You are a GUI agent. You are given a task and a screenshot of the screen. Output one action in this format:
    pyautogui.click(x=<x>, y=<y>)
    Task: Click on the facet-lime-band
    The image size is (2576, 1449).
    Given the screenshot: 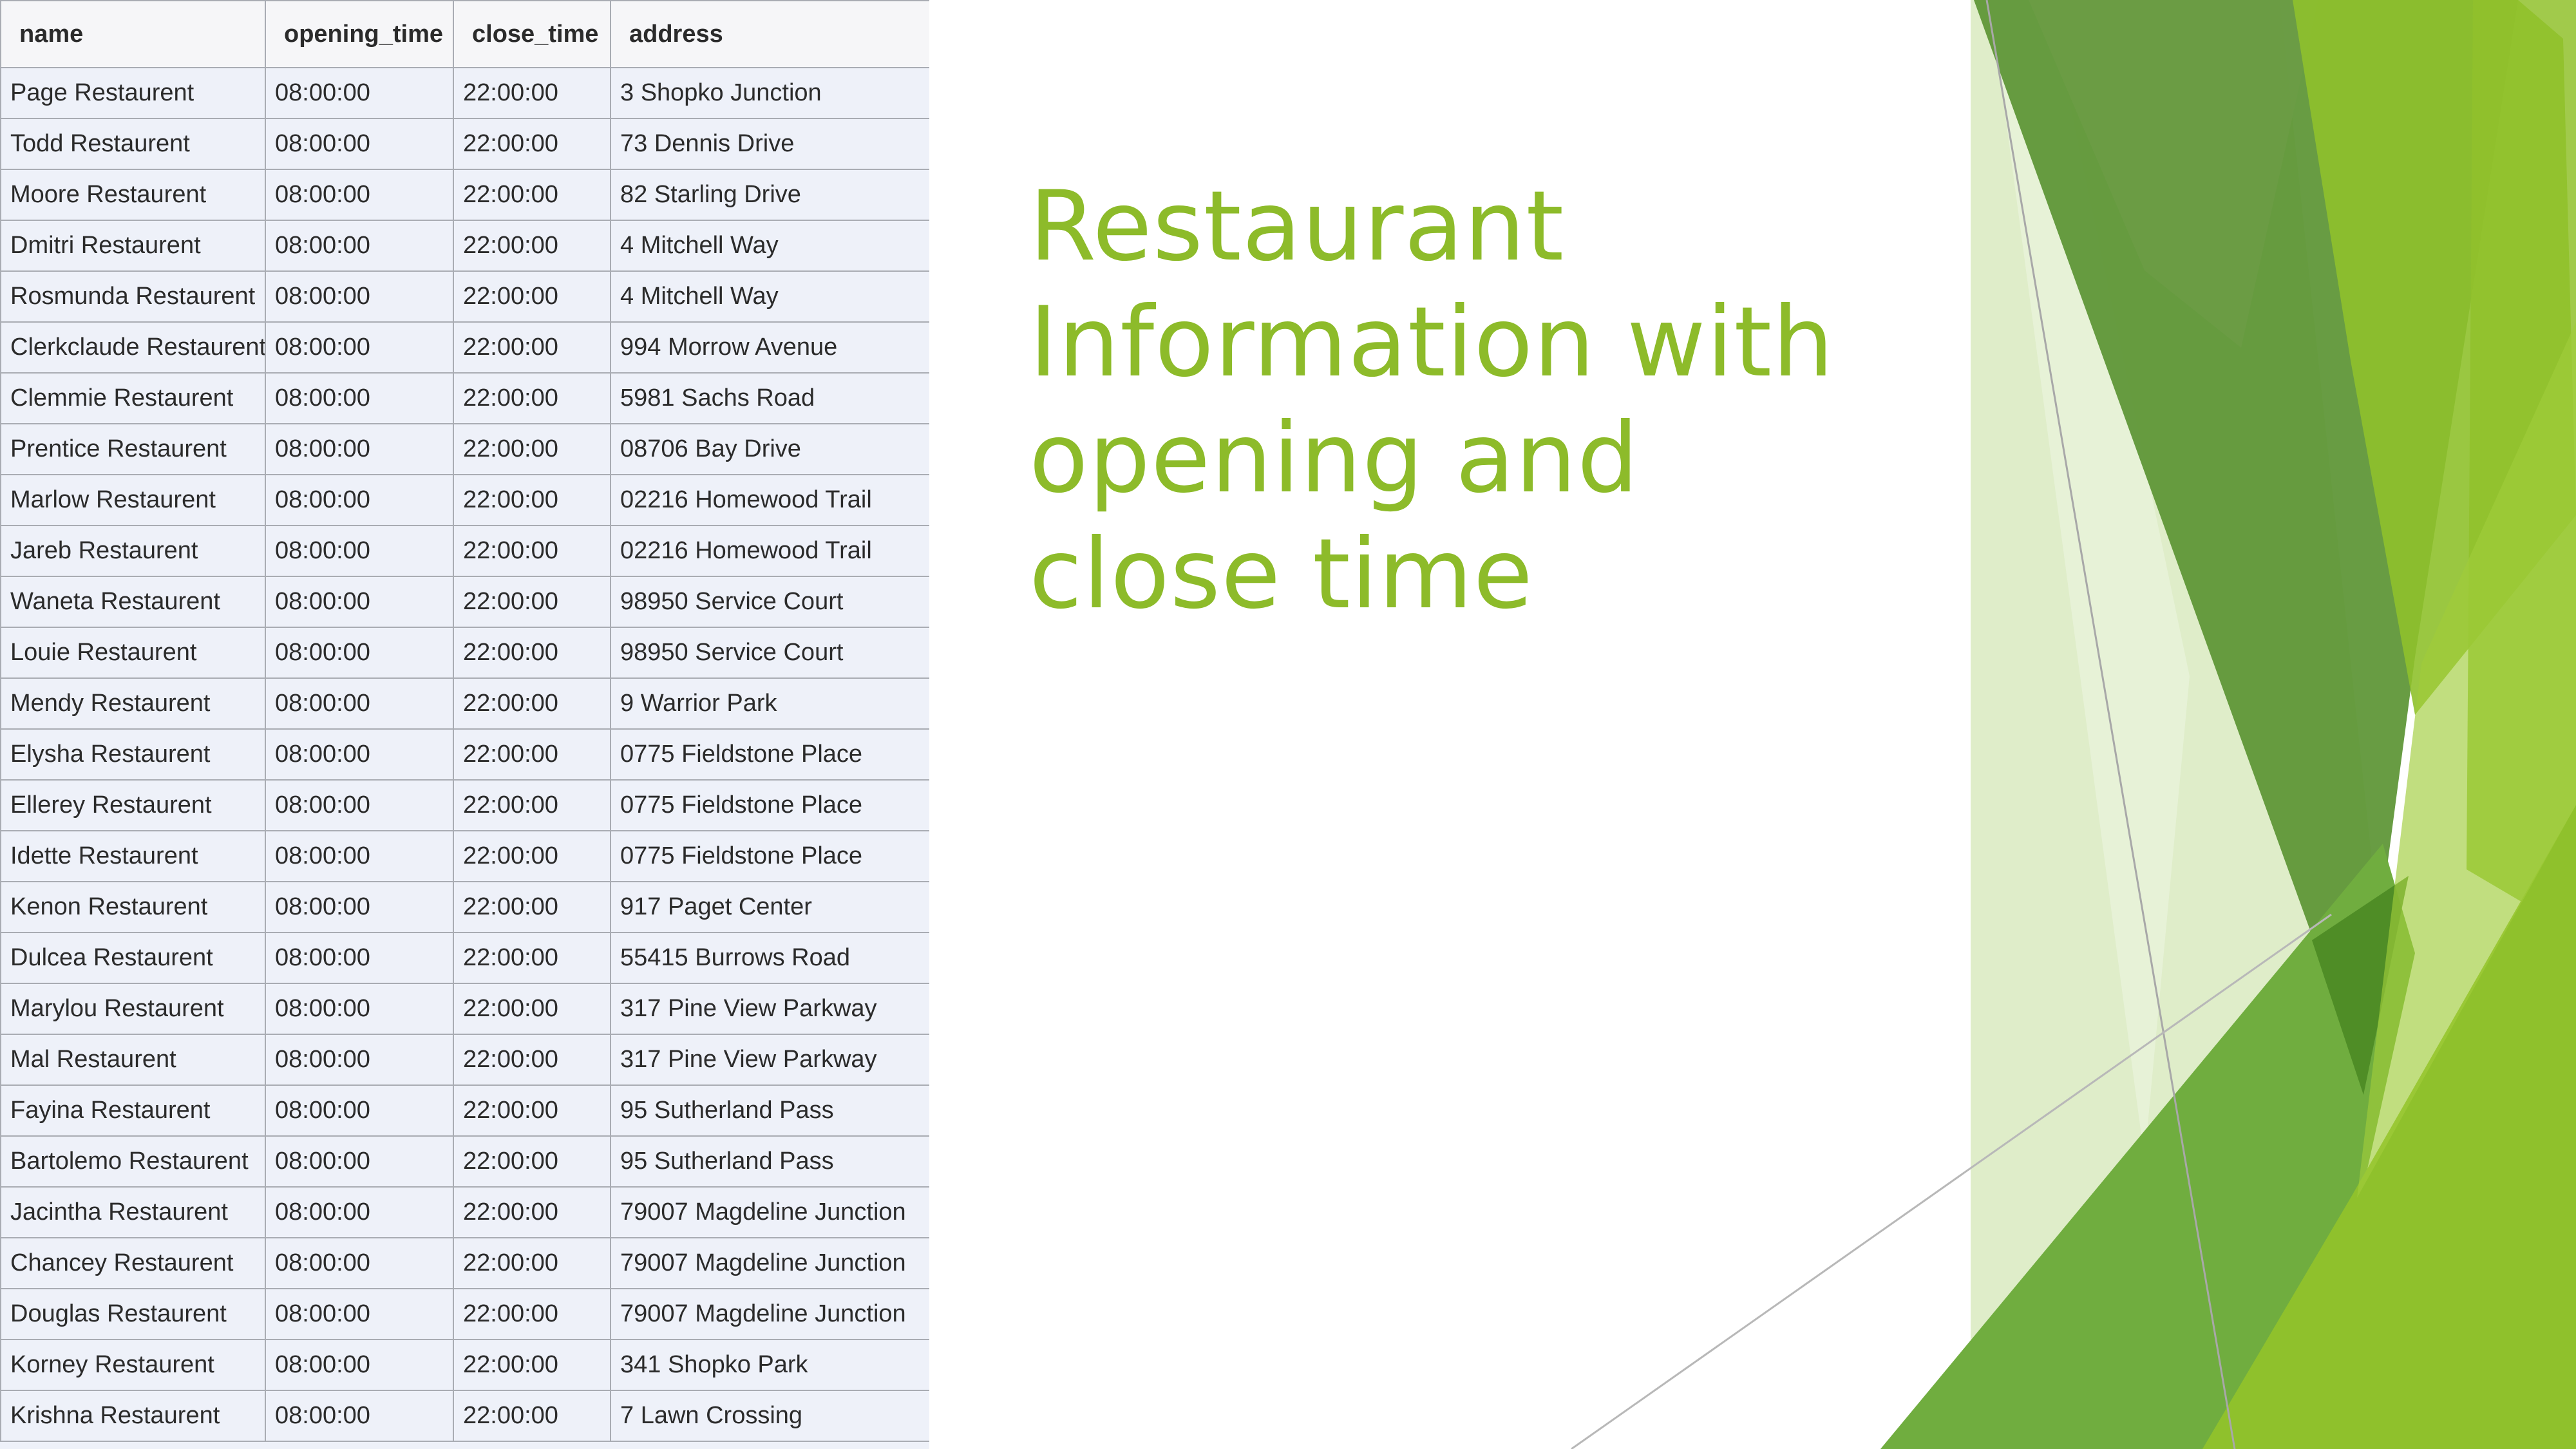 What is the action you would take?
    pyautogui.click(x=2466, y=760)
    